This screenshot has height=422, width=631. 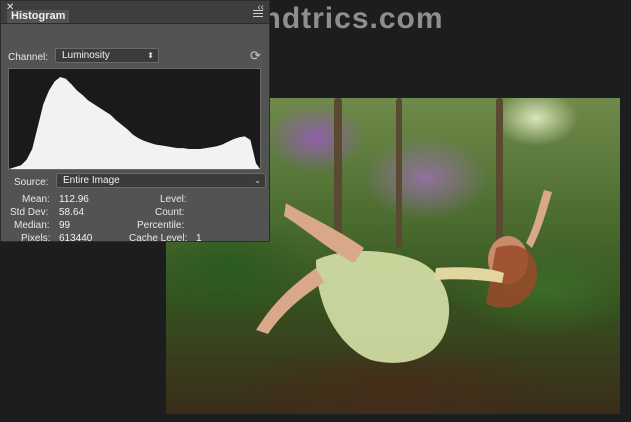 I want to click on median-label: Median:, so click(x=32, y=225).